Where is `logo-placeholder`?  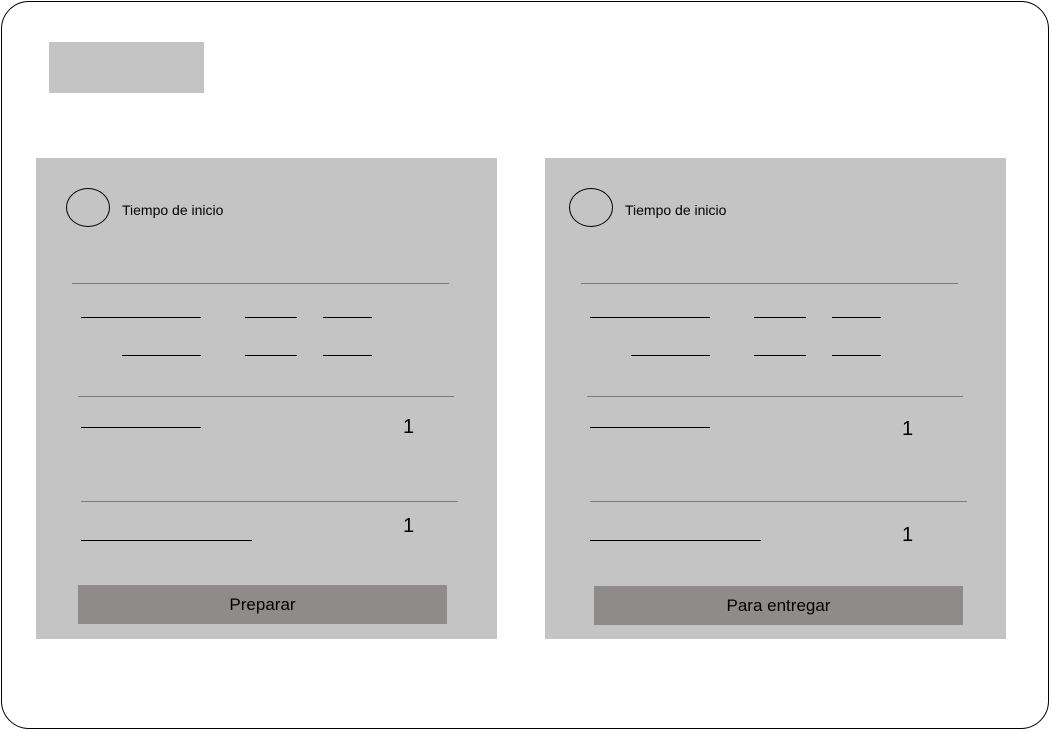 logo-placeholder is located at coordinates (126, 67).